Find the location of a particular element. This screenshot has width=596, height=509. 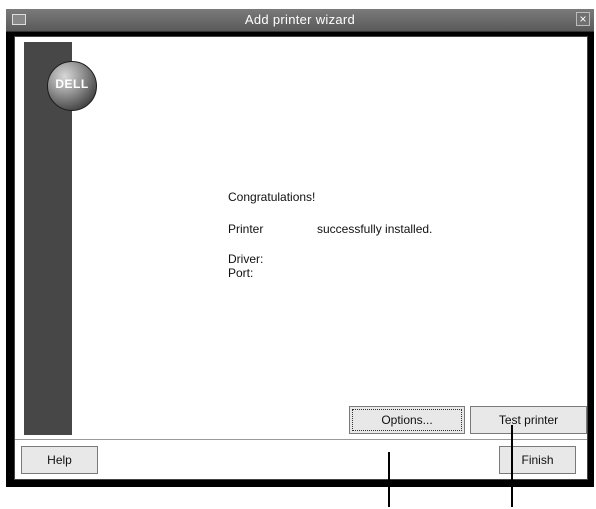

close-button: × is located at coordinates (583, 19).